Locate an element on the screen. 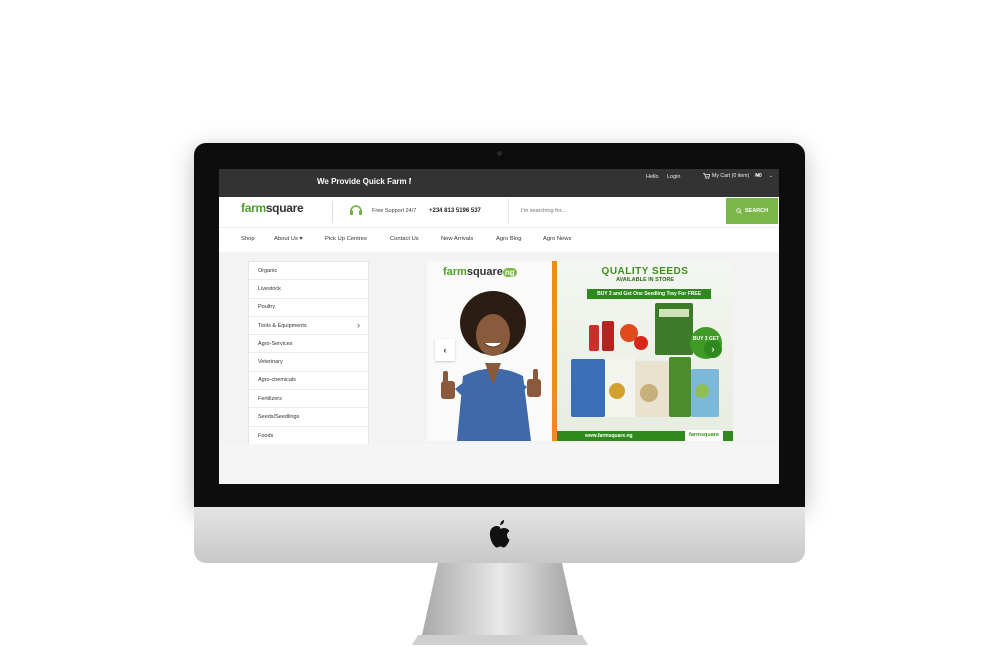 The width and height of the screenshot is (1000, 648). sidebar-item-agro-services: Agro-Services is located at coordinates (308, 344).